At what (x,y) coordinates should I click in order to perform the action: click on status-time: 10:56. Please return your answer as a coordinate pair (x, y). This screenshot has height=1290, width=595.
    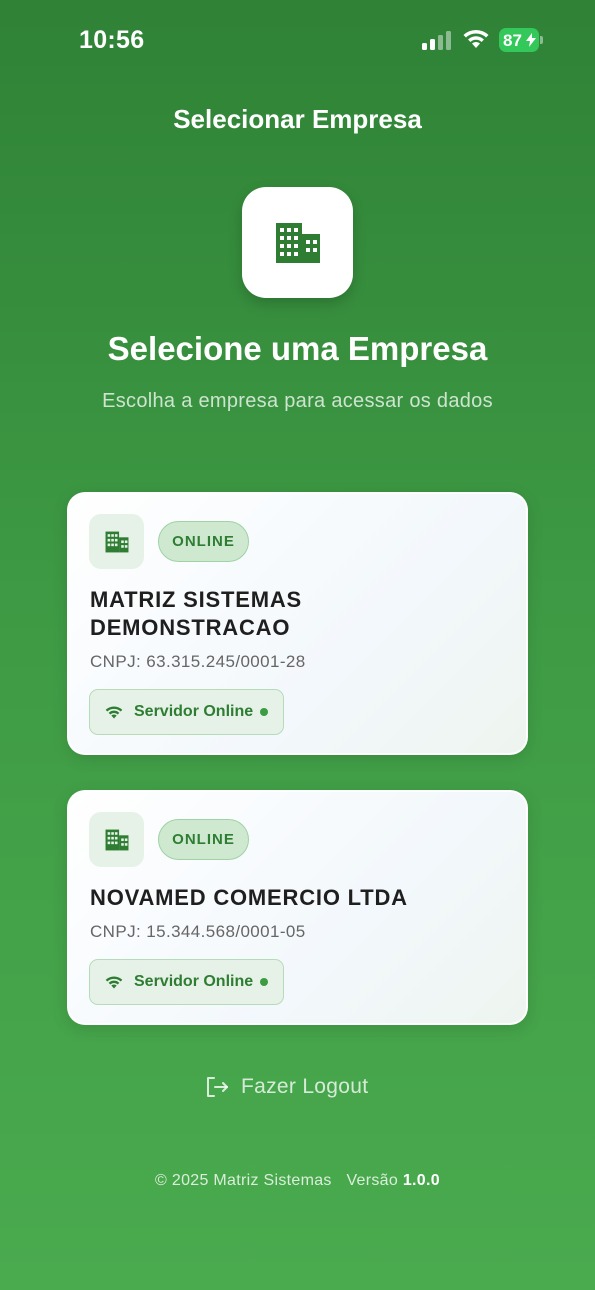
    Looking at the image, I should click on (112, 40).